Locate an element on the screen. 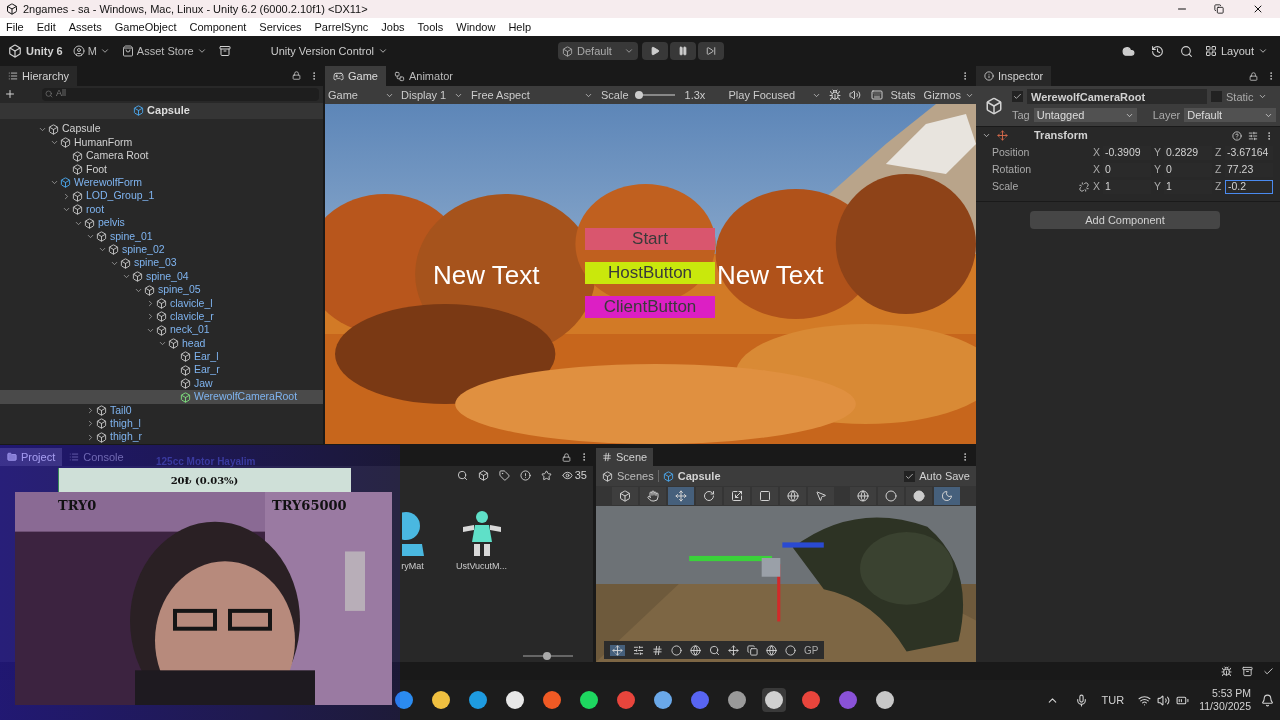 The width and height of the screenshot is (1280, 720). notification-icon is located at coordinates (1267, 700).